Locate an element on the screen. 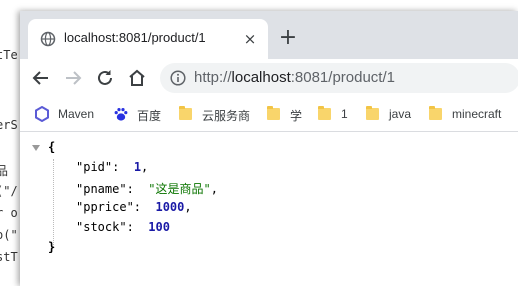 This screenshot has width=518, height=286. url-text: http://localhost:8081/product/1 is located at coordinates (294, 77).